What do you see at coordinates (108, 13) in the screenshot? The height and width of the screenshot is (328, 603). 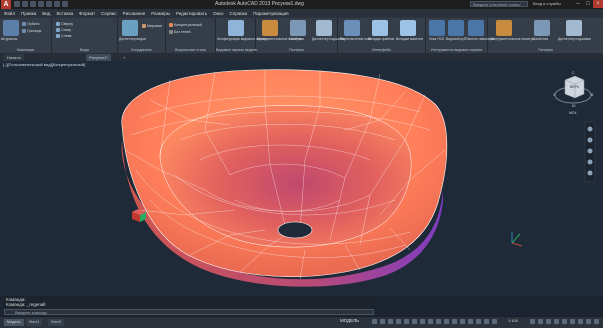 I see `menu-tools: Сервис` at bounding box center [108, 13].